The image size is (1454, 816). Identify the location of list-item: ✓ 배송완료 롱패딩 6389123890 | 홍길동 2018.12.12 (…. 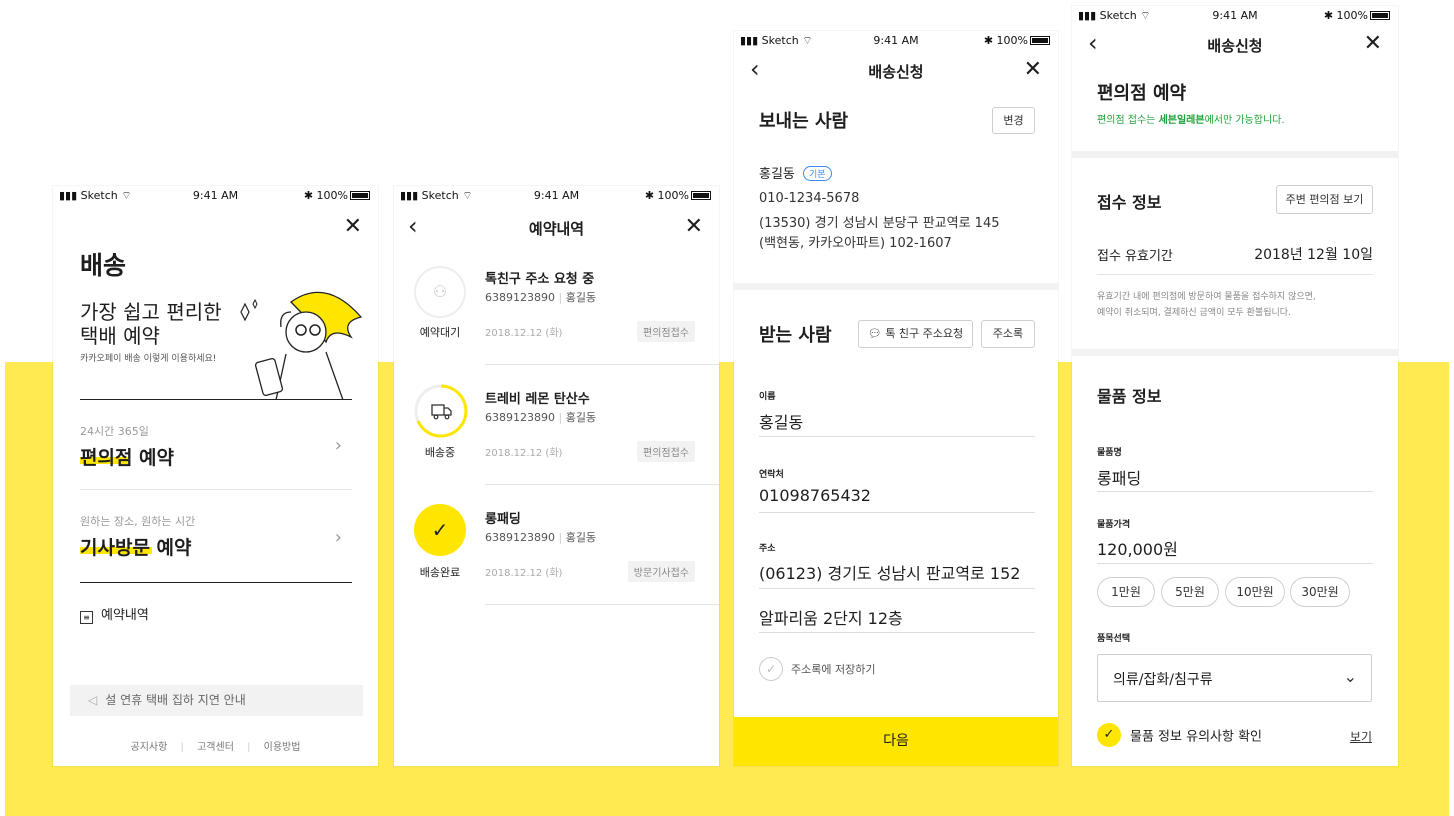
(556, 551).